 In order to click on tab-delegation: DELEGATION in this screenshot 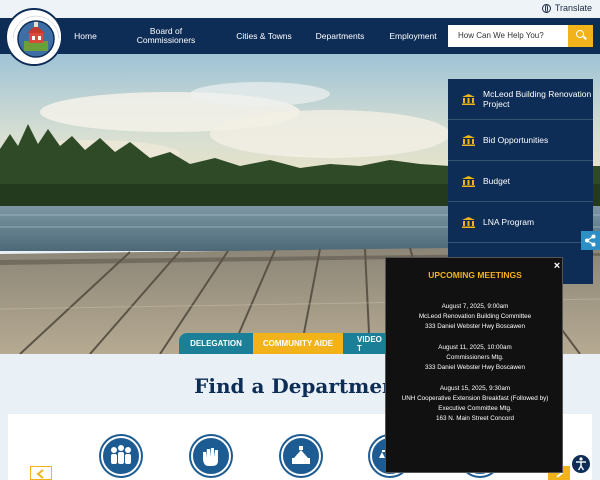, I will do `click(216, 343)`.